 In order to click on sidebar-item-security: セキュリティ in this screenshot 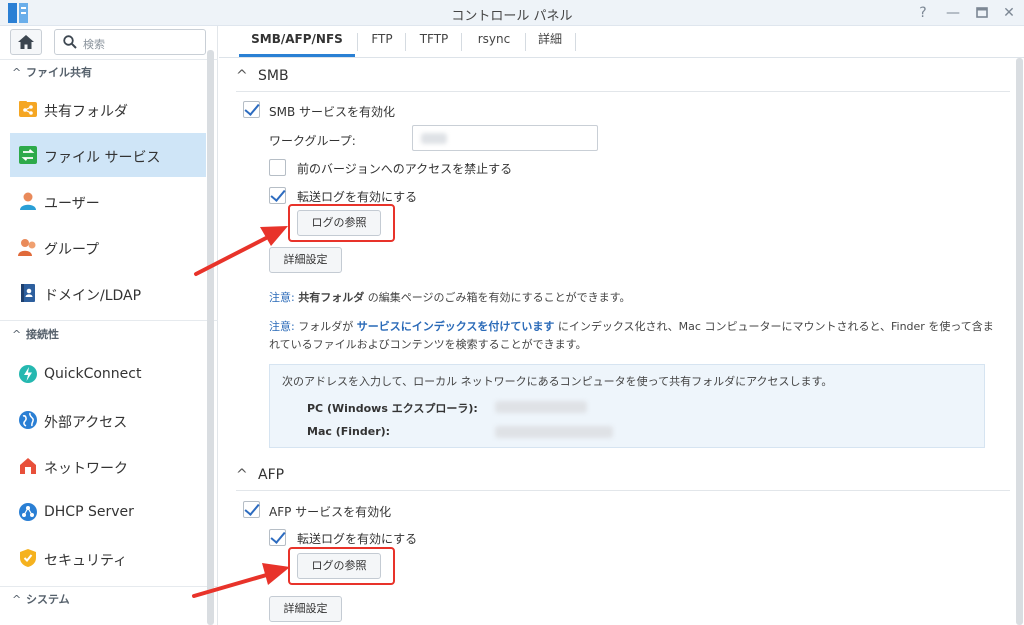, I will do `click(108, 558)`.